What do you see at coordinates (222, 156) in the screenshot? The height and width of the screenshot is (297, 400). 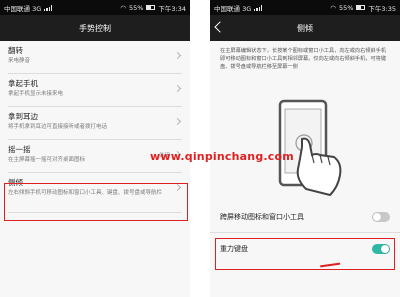 I see `watermark-text: www.qinpinchang.com` at bounding box center [222, 156].